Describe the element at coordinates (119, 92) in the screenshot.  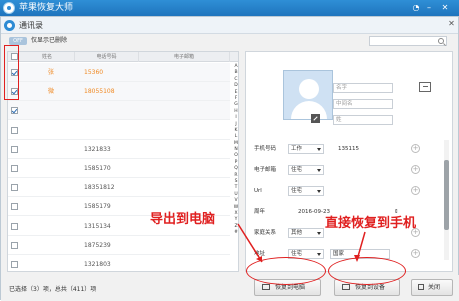
I see `table-row: 微 18055108` at that location.